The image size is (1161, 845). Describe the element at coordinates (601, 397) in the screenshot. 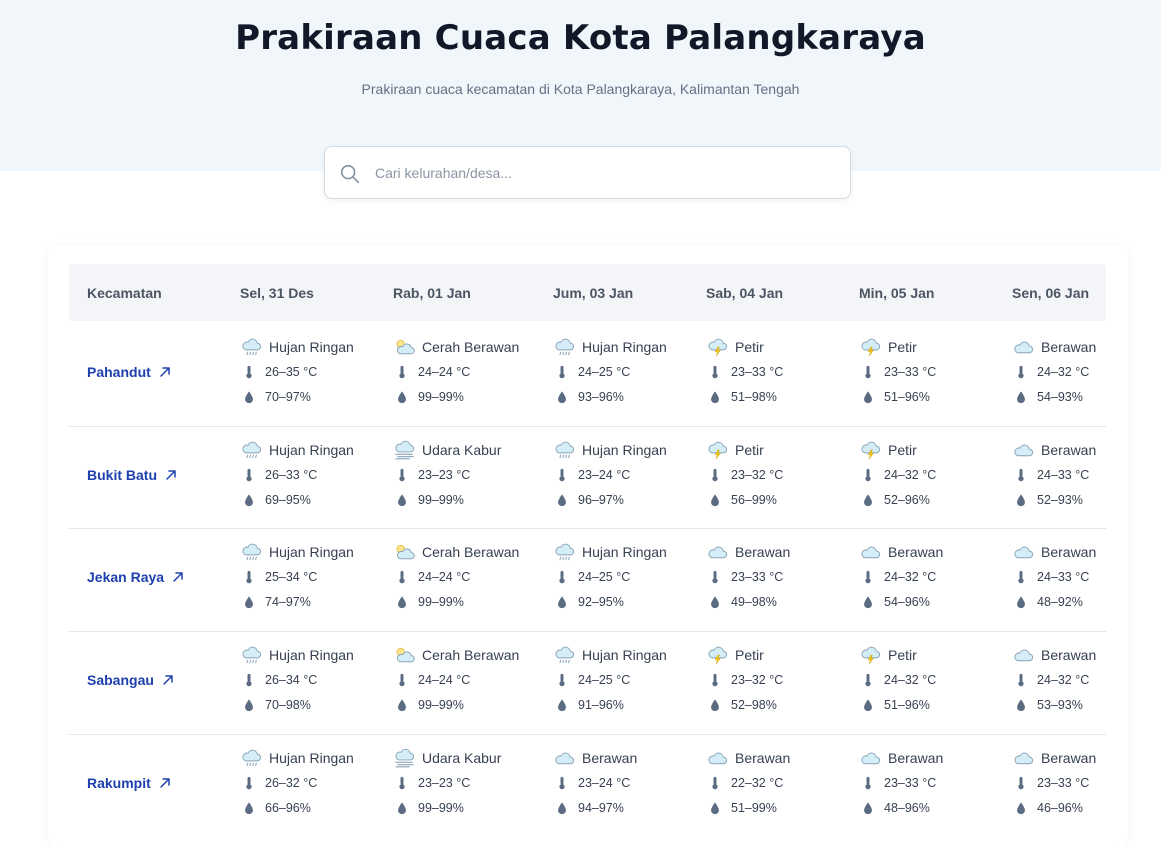

I see `humidity-value: 93–96%` at that location.